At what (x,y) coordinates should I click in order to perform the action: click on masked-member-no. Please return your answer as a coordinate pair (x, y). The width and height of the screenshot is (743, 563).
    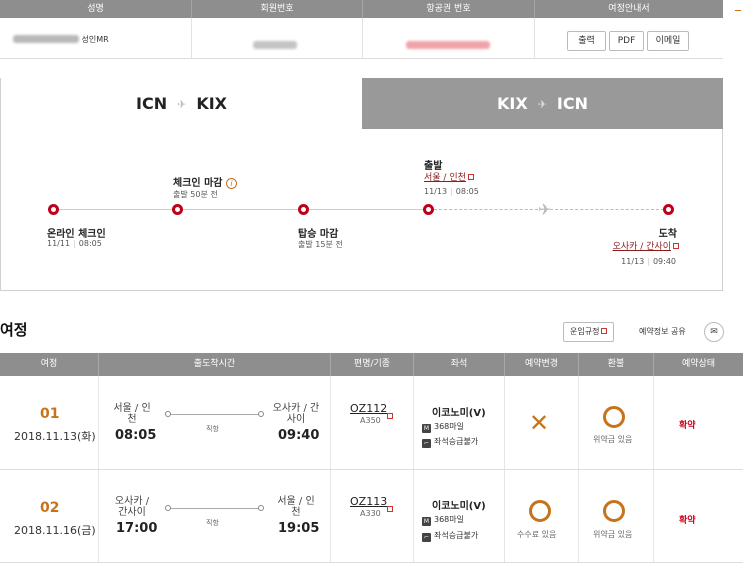
    Looking at the image, I should click on (275, 45).